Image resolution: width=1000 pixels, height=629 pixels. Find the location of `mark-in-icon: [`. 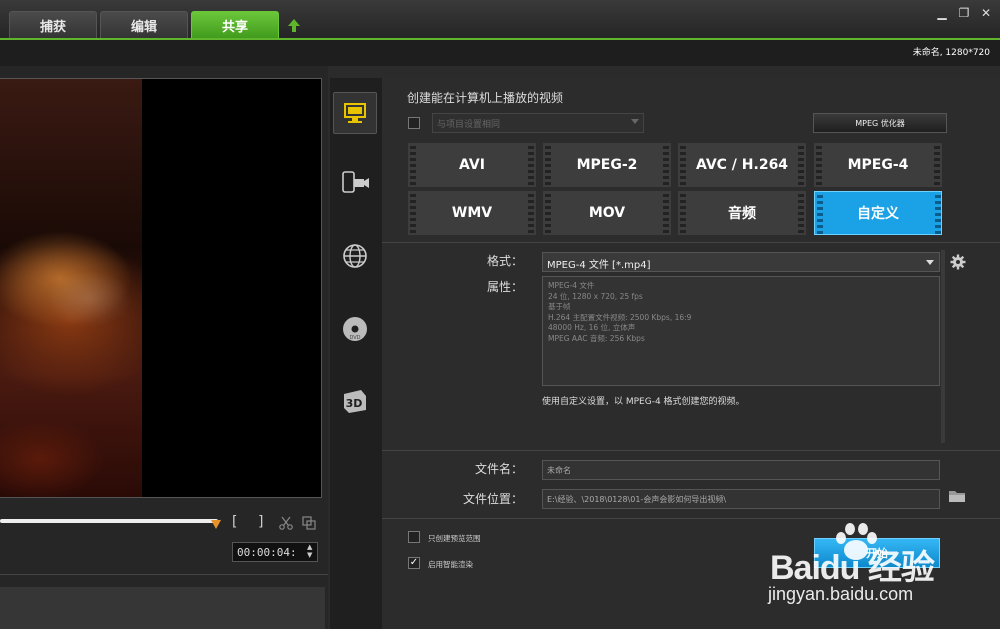

mark-in-icon: [ is located at coordinates (234, 522).